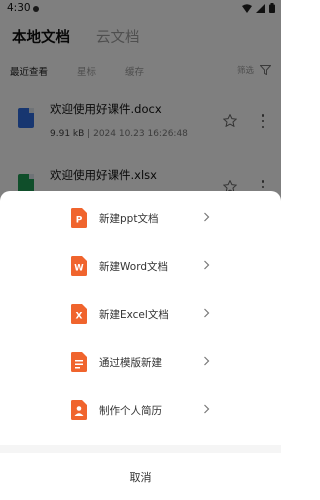 Image resolution: width=320 pixels, height=500 pixels. I want to click on svg-text: W, so click(79, 269).